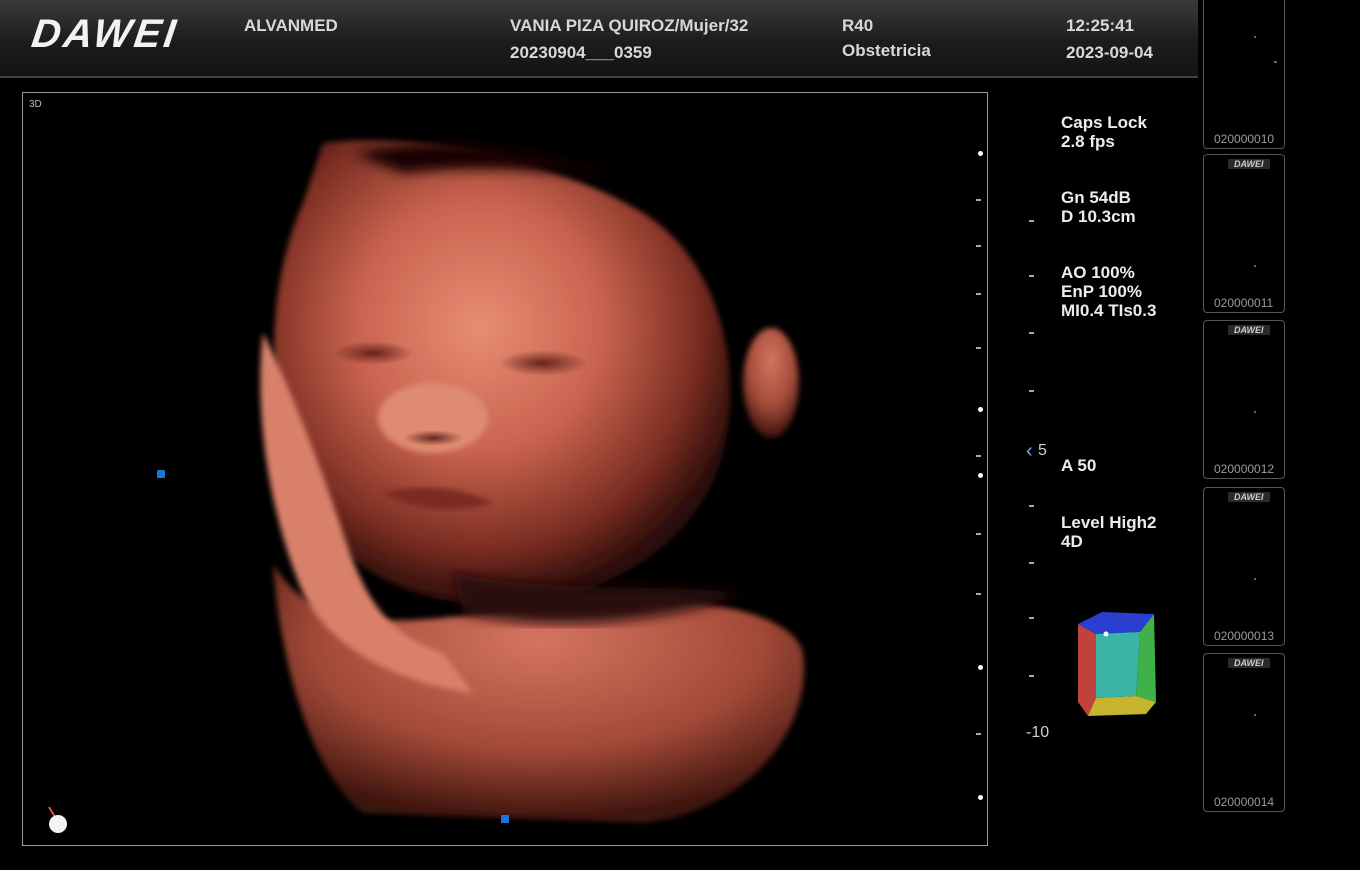 This screenshot has height=870, width=1360. I want to click on quality-level: Level High2, so click(1109, 522).